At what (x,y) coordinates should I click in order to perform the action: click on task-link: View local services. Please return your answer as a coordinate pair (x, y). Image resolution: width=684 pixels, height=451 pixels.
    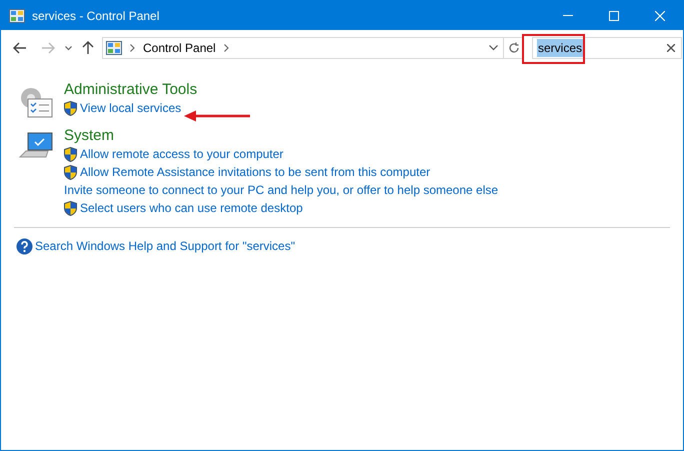
    Looking at the image, I should click on (131, 108).